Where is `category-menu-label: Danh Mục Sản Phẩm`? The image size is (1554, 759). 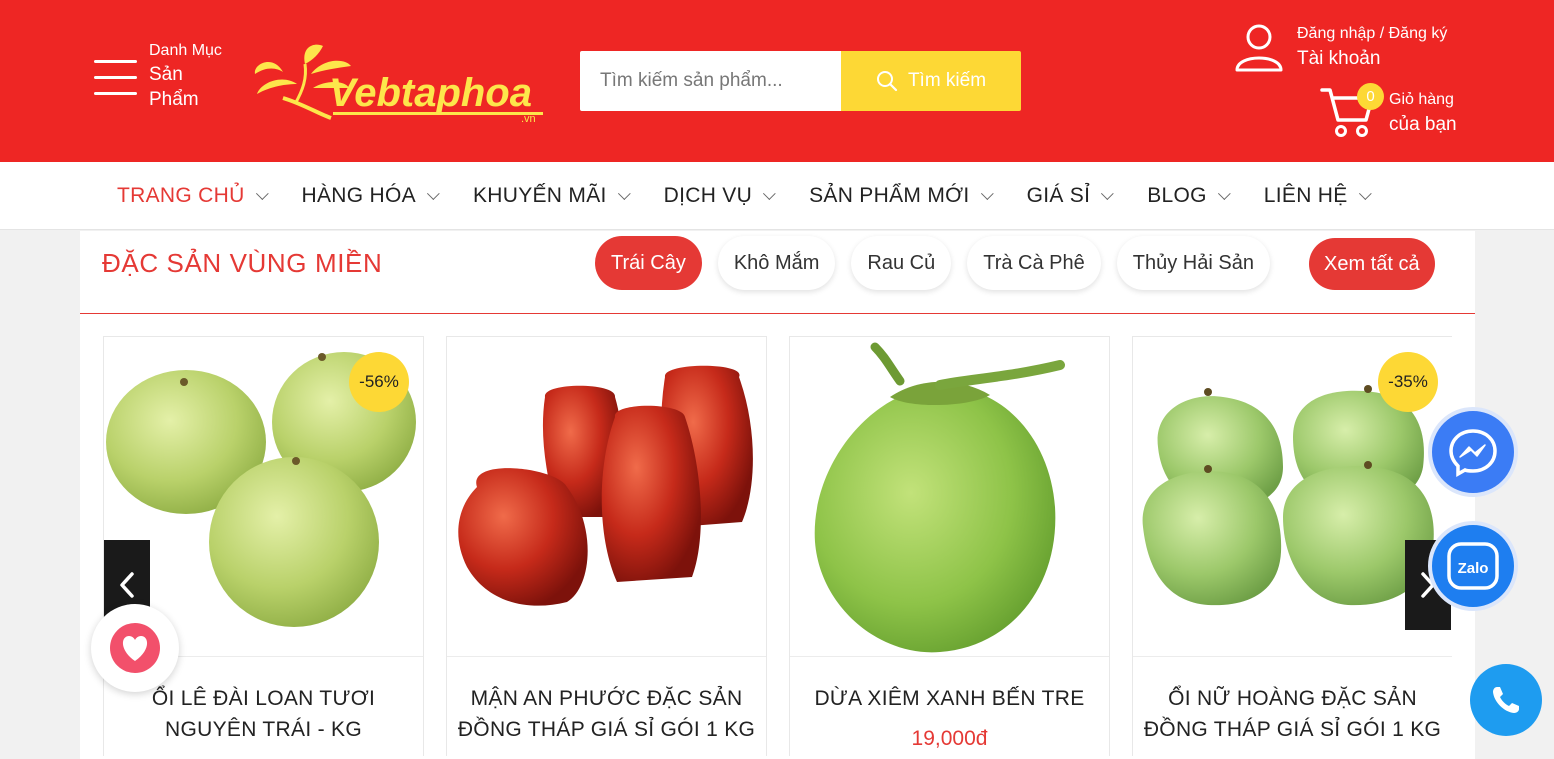 category-menu-label: Danh Mục Sản Phẩm is located at coordinates (185, 76).